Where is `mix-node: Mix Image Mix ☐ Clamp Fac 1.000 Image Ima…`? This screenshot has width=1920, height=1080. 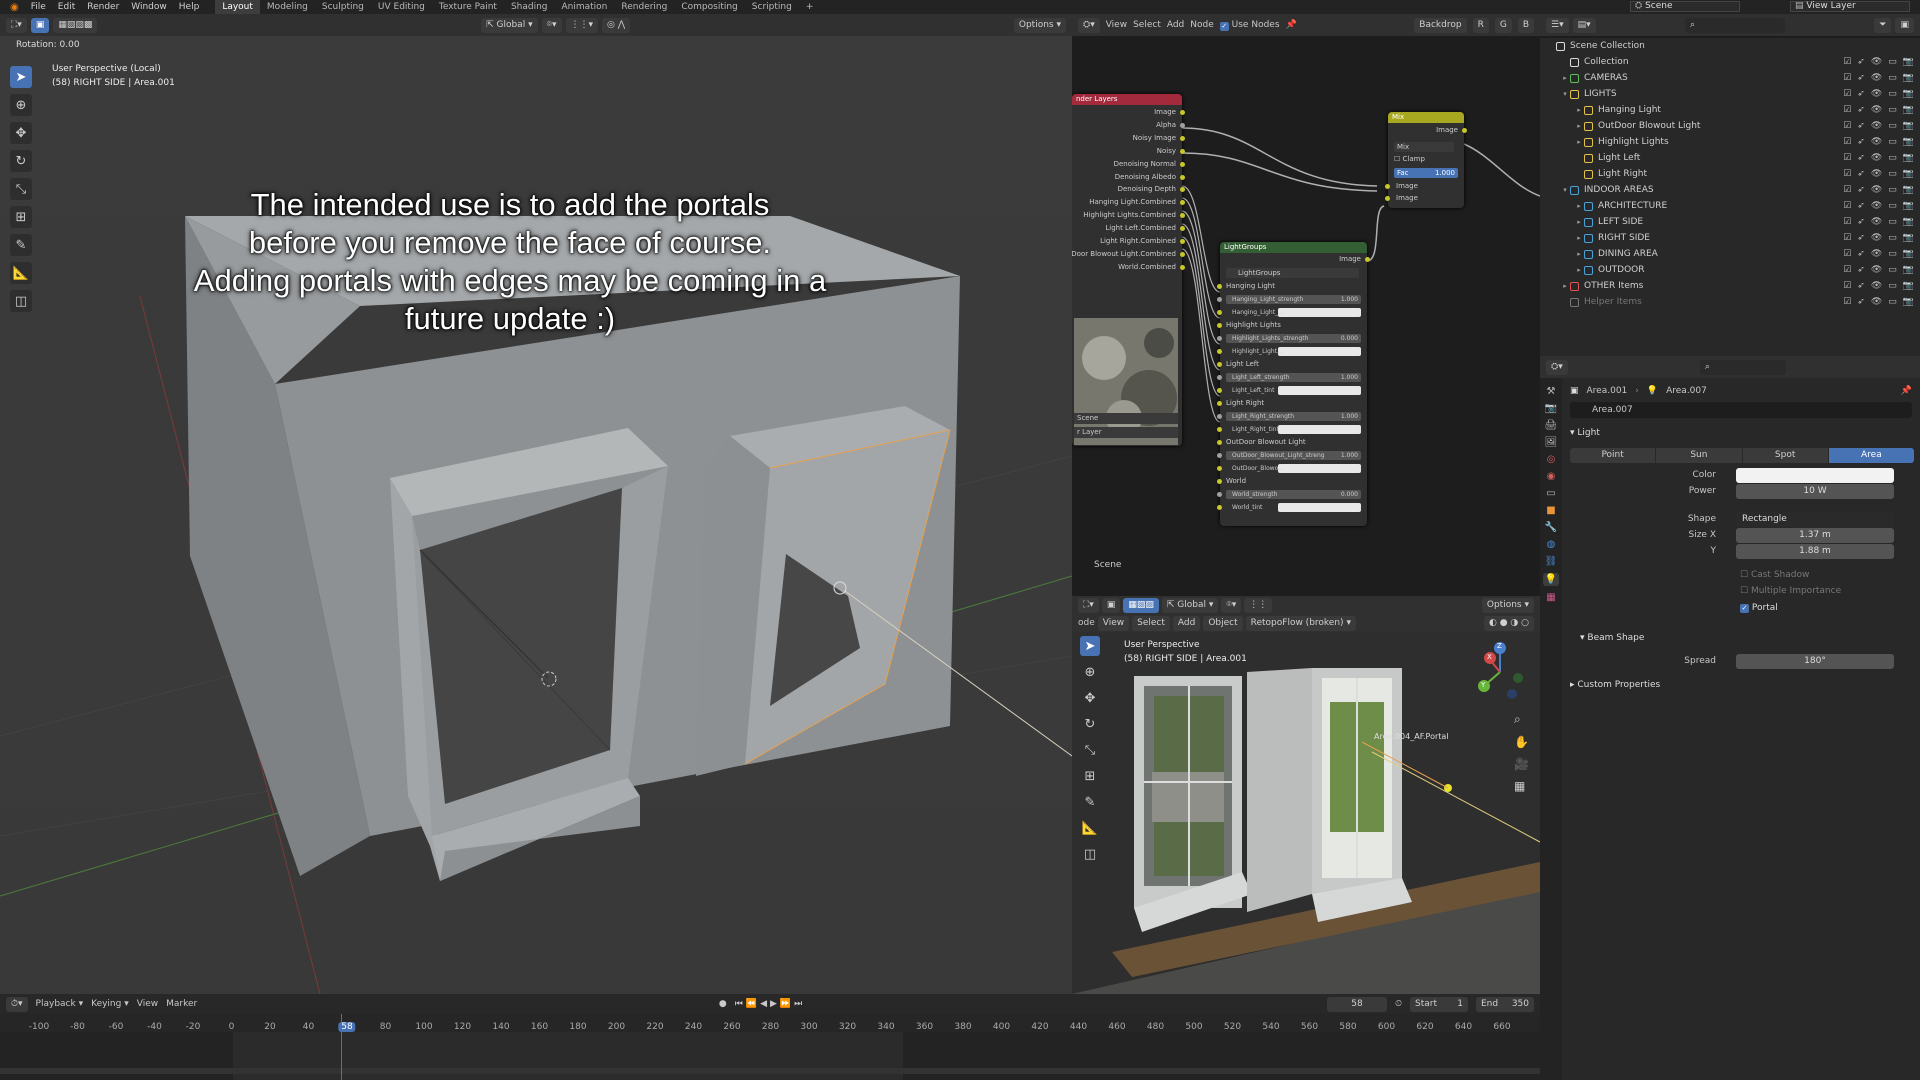
mix-node: Mix Image Mix ☐ Clamp Fac 1.000 Image Ima… is located at coordinates (1426, 160).